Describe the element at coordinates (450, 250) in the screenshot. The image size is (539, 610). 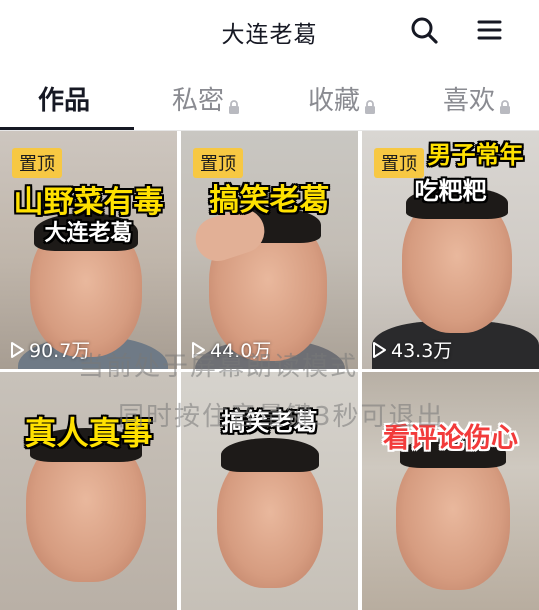
I see `video-thumbnail: 置顶 男子常年 吃粑粑 43.3万` at that location.